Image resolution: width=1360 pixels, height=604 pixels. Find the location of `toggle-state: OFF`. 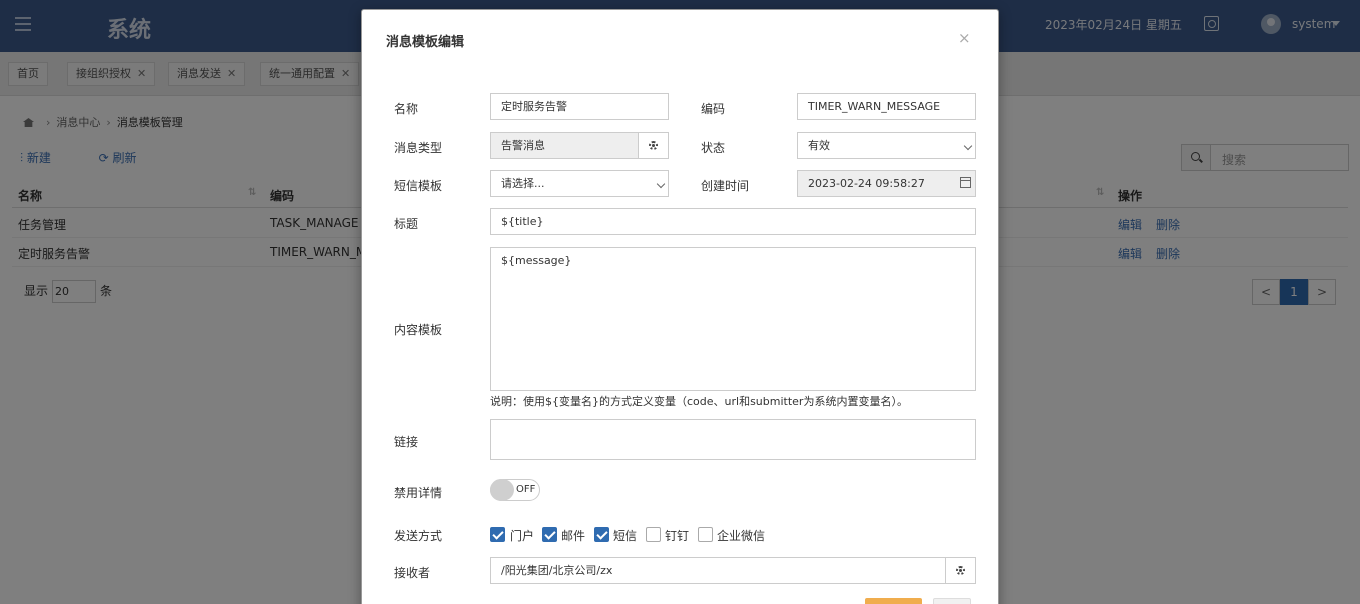

toggle-state: OFF is located at coordinates (526, 489).